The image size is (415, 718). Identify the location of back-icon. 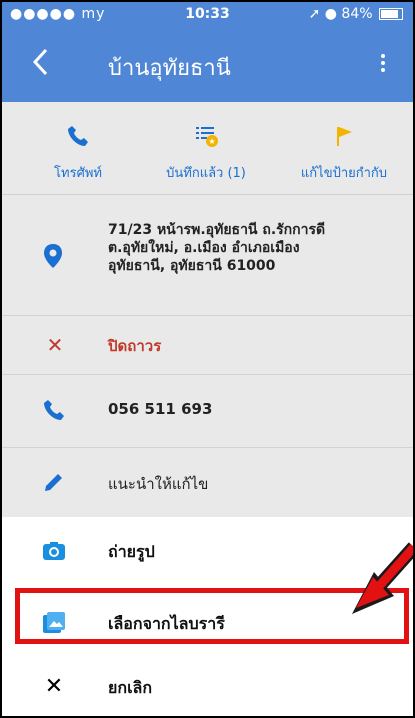
(40, 65).